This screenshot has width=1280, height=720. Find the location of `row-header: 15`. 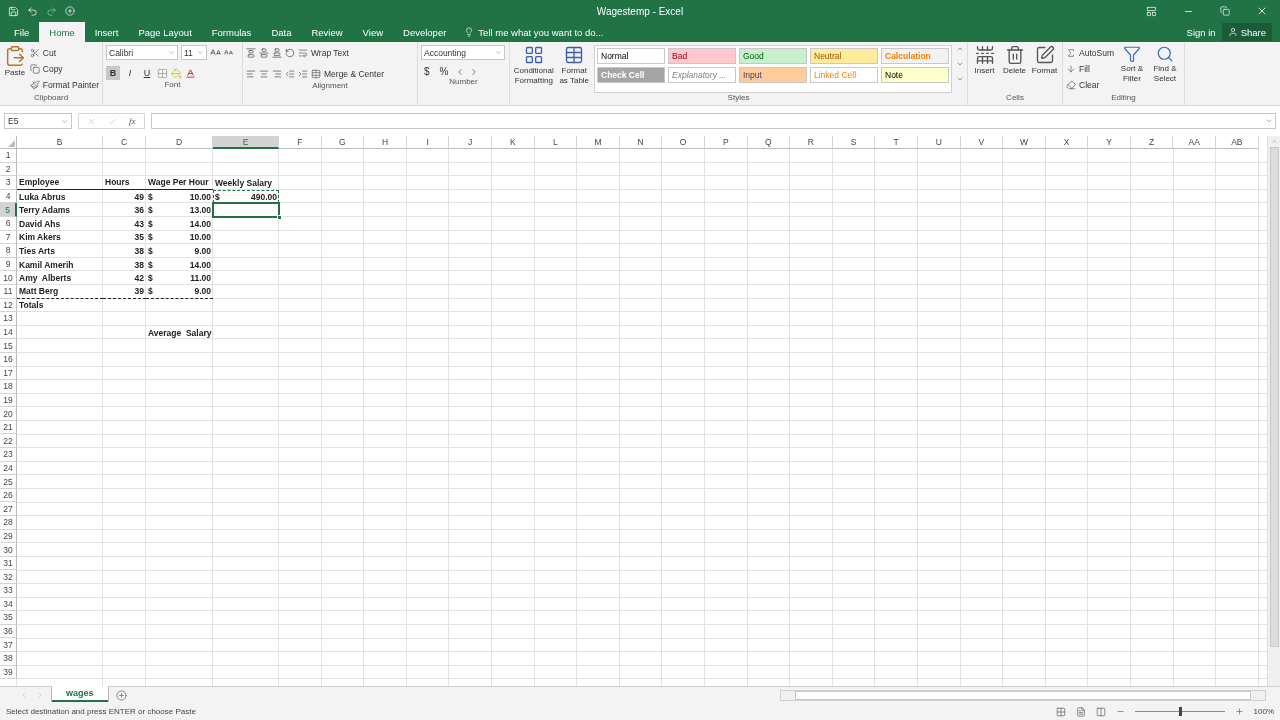

row-header: 15 is located at coordinates (8, 346).